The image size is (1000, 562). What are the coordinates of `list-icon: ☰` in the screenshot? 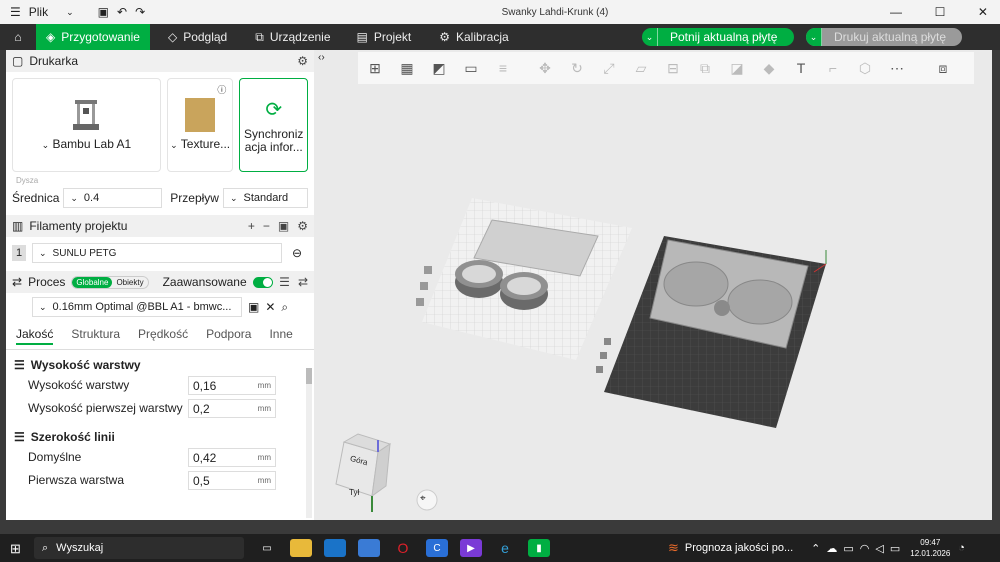 It's located at (284, 282).